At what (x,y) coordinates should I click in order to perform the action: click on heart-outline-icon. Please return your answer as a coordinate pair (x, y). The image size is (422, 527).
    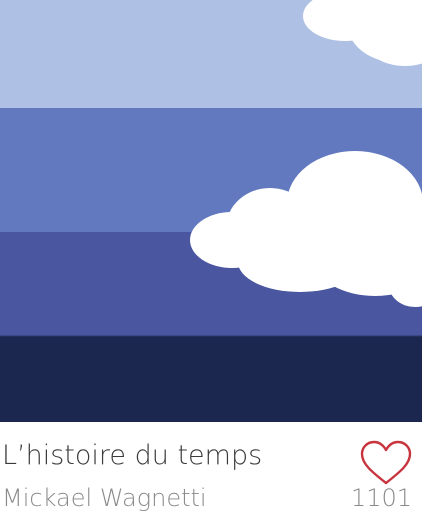
    Looking at the image, I should click on (386, 463).